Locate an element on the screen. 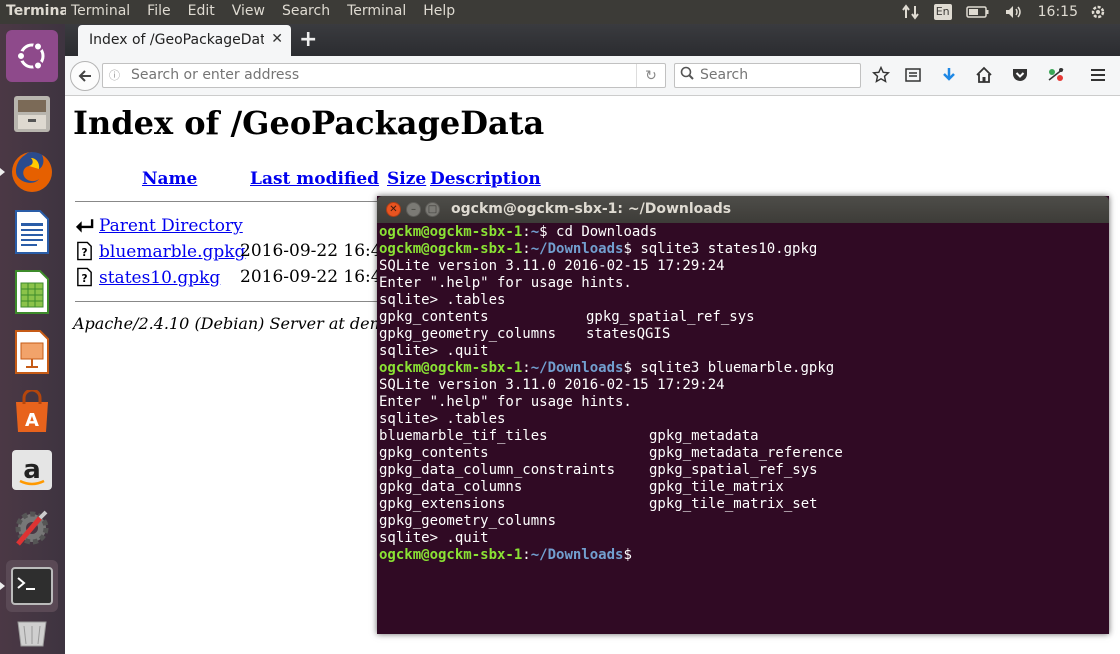  address-bar: ⓘ ↻ is located at coordinates (384, 75).